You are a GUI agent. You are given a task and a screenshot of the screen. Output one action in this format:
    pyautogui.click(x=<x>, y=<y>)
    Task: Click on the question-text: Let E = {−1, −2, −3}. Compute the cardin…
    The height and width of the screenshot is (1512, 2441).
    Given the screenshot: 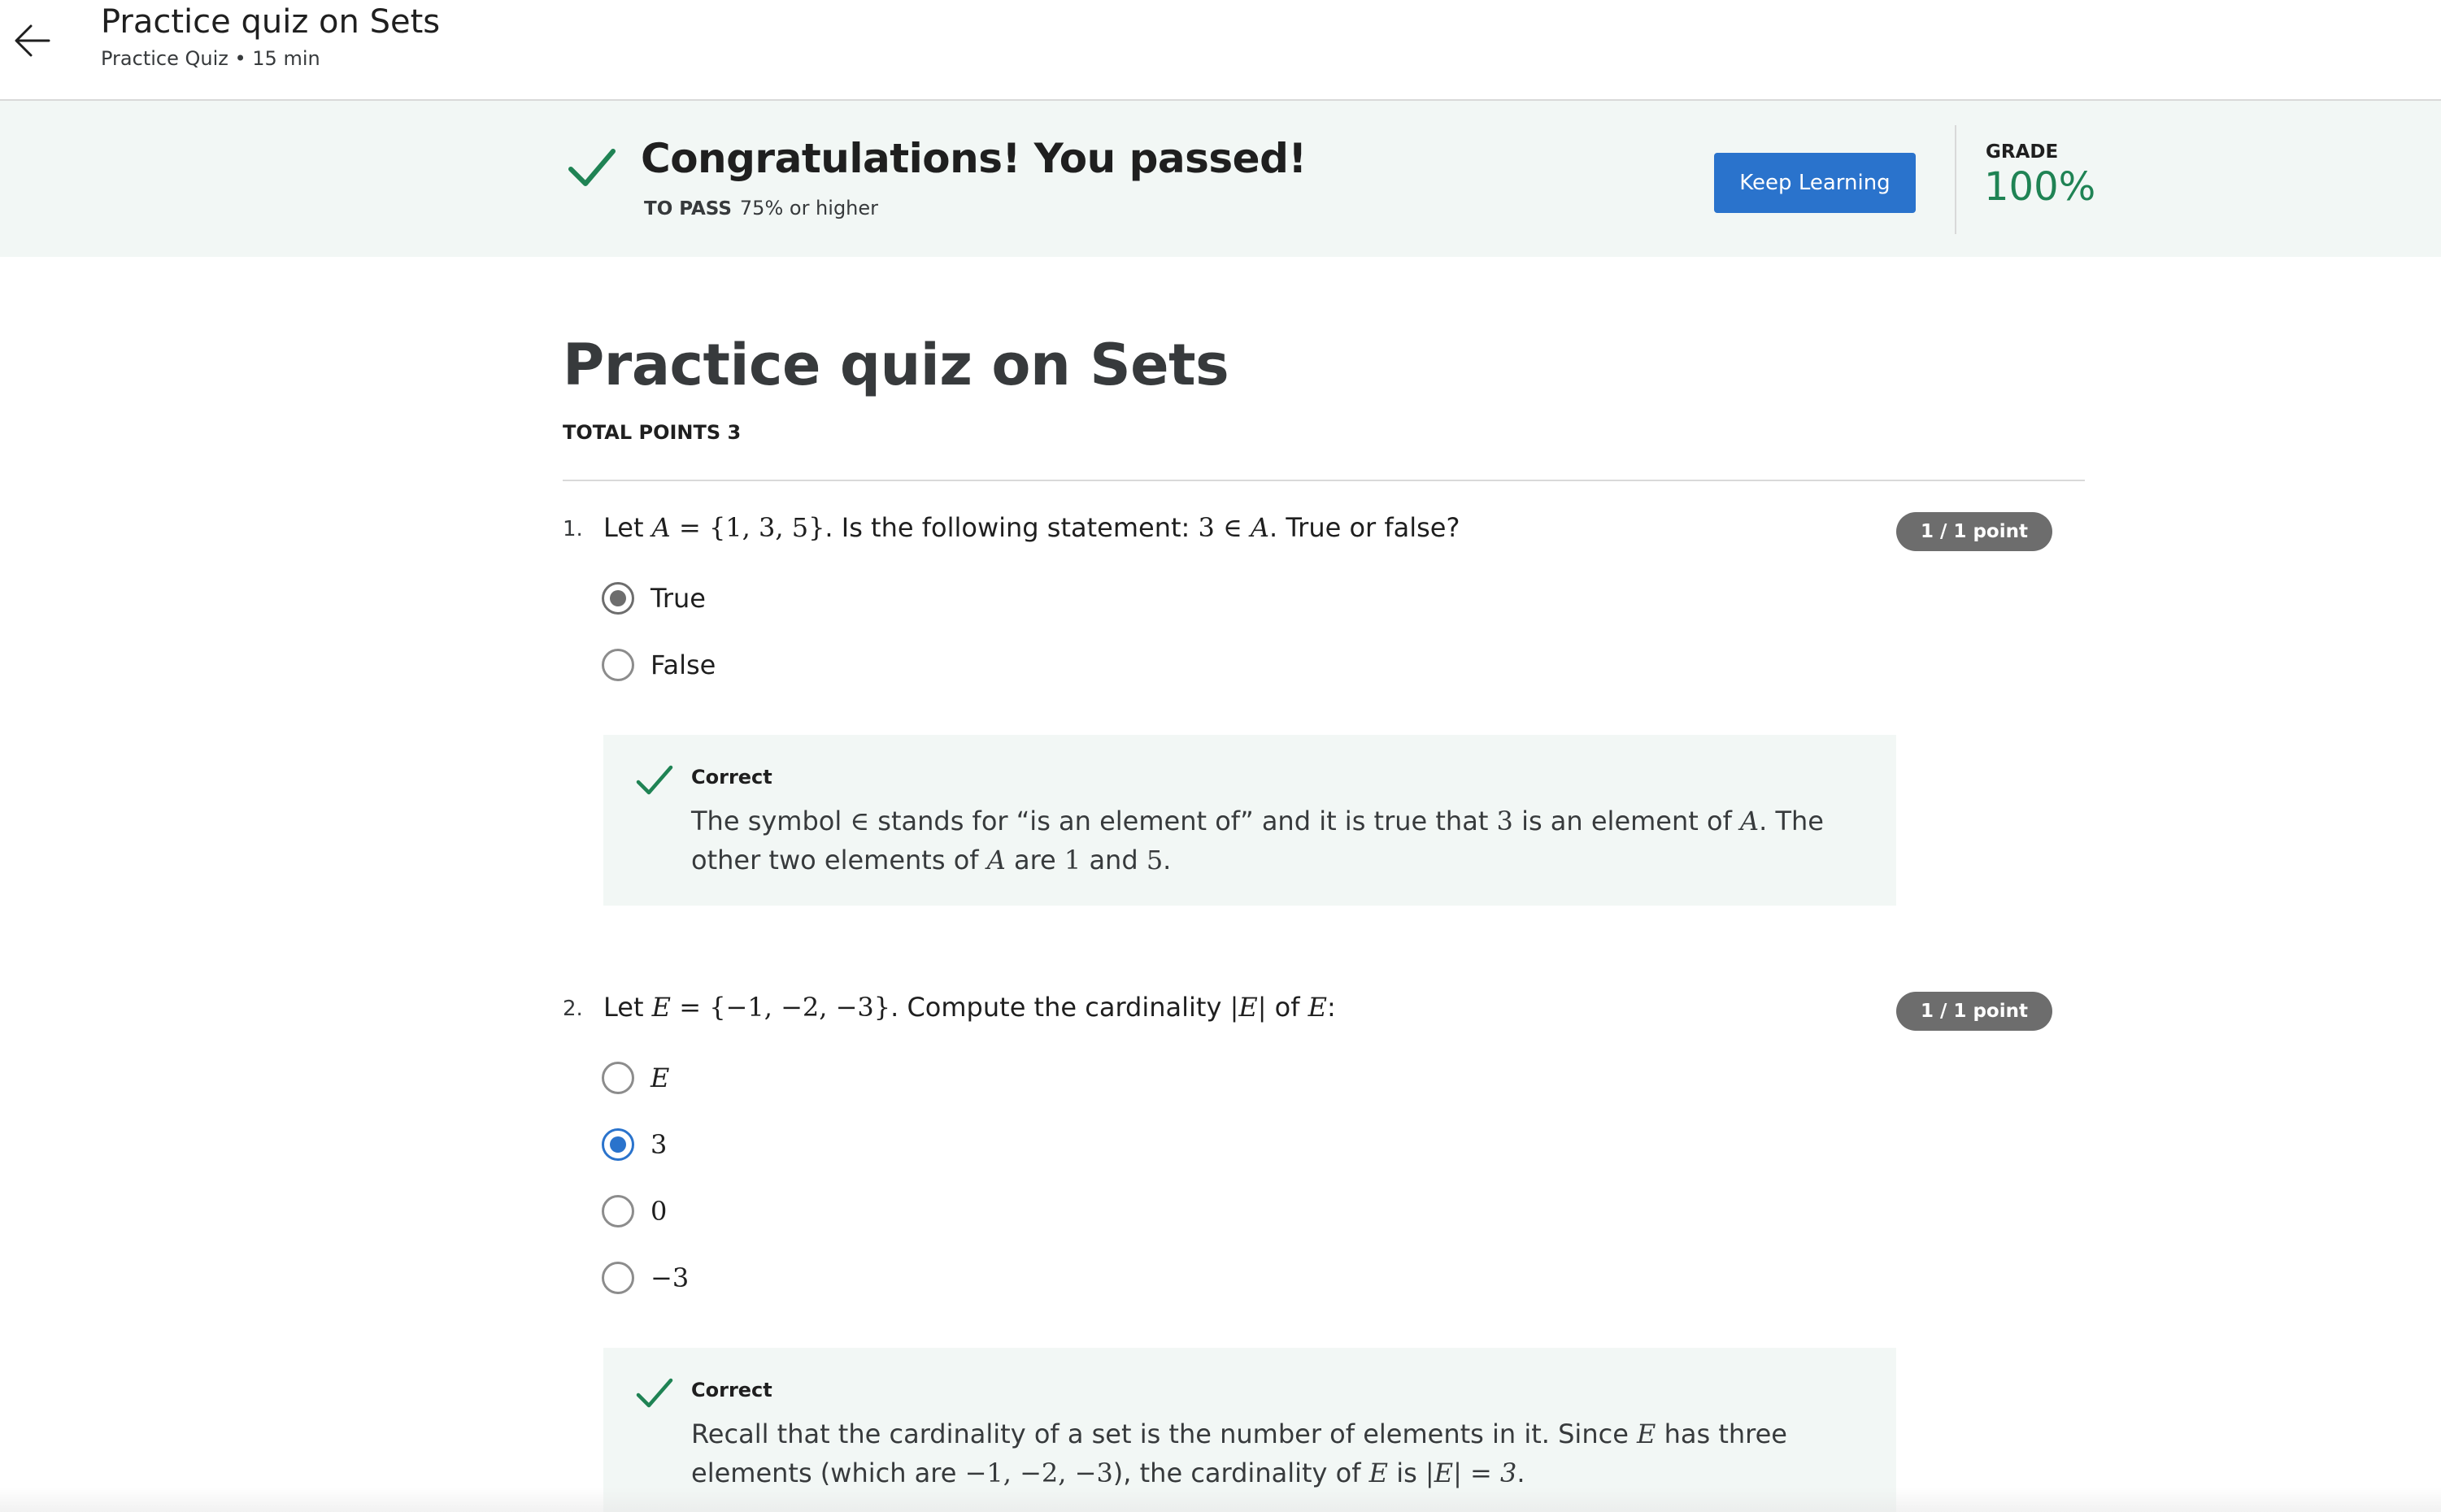 What is the action you would take?
    pyautogui.click(x=969, y=1007)
    